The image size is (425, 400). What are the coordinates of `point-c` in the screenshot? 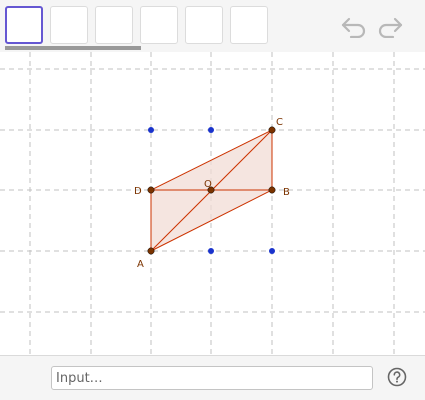 It's located at (272, 130).